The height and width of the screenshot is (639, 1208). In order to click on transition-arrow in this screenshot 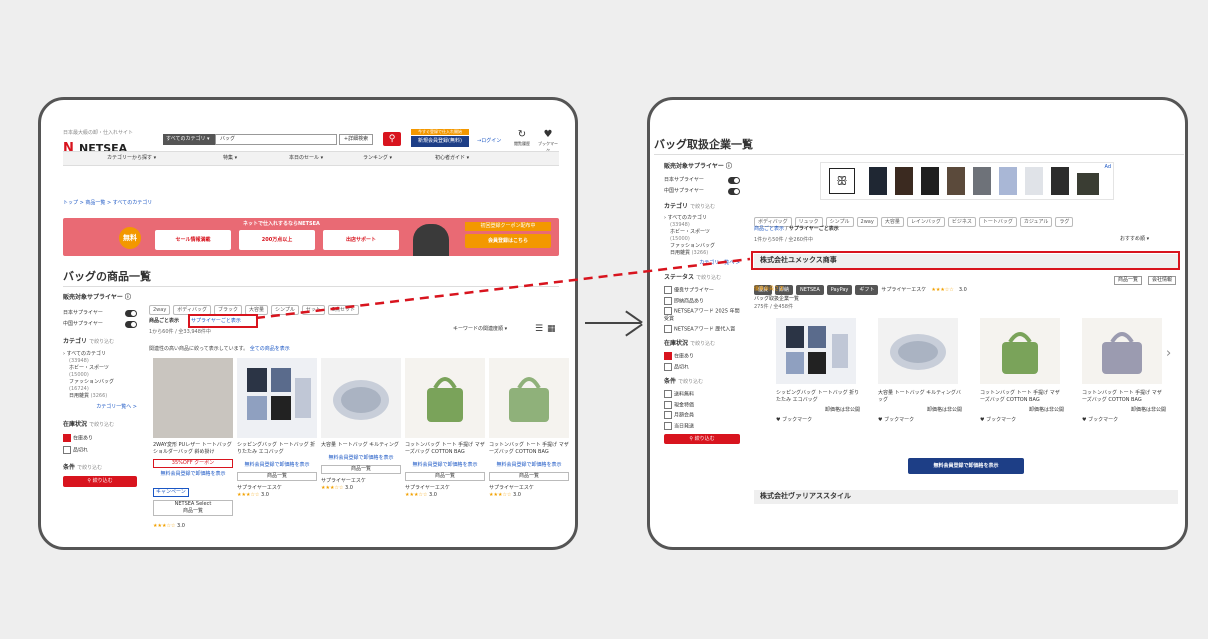, I will do `click(613, 323)`.